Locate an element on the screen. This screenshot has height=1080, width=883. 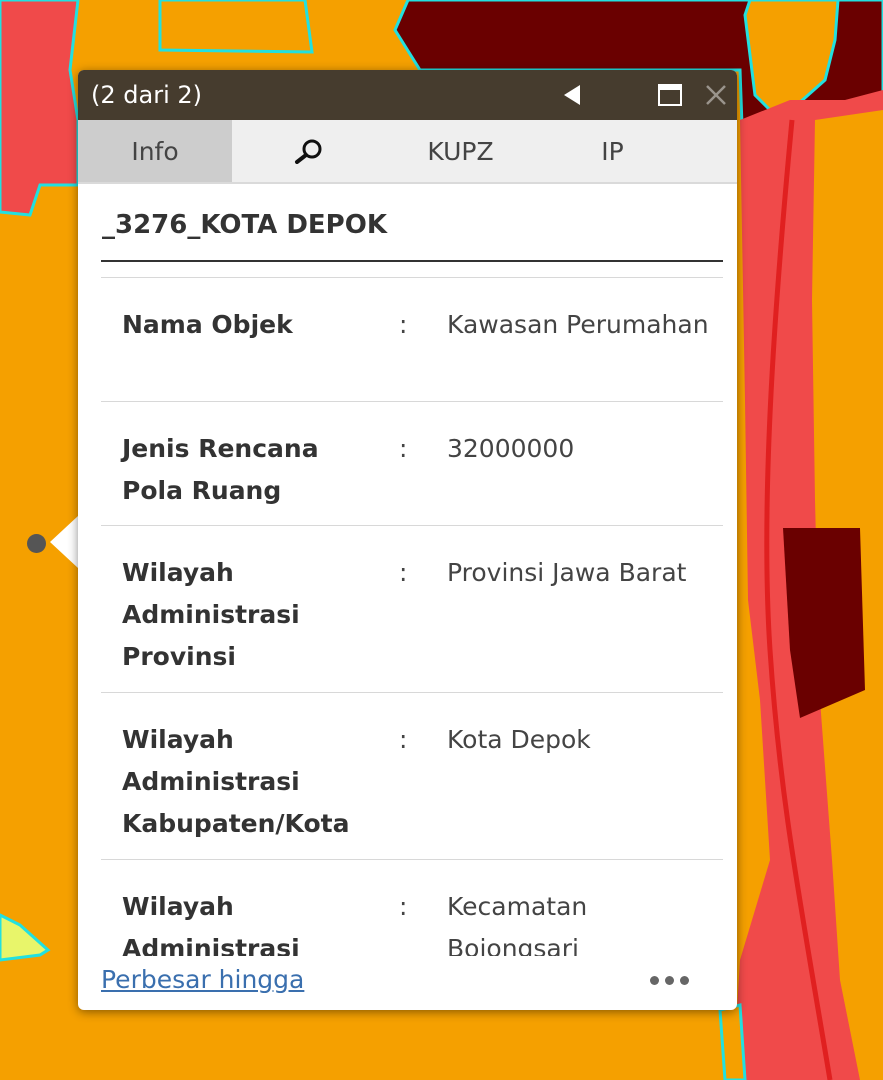
attribute-value: Kota Depok is located at coordinates (519, 739).